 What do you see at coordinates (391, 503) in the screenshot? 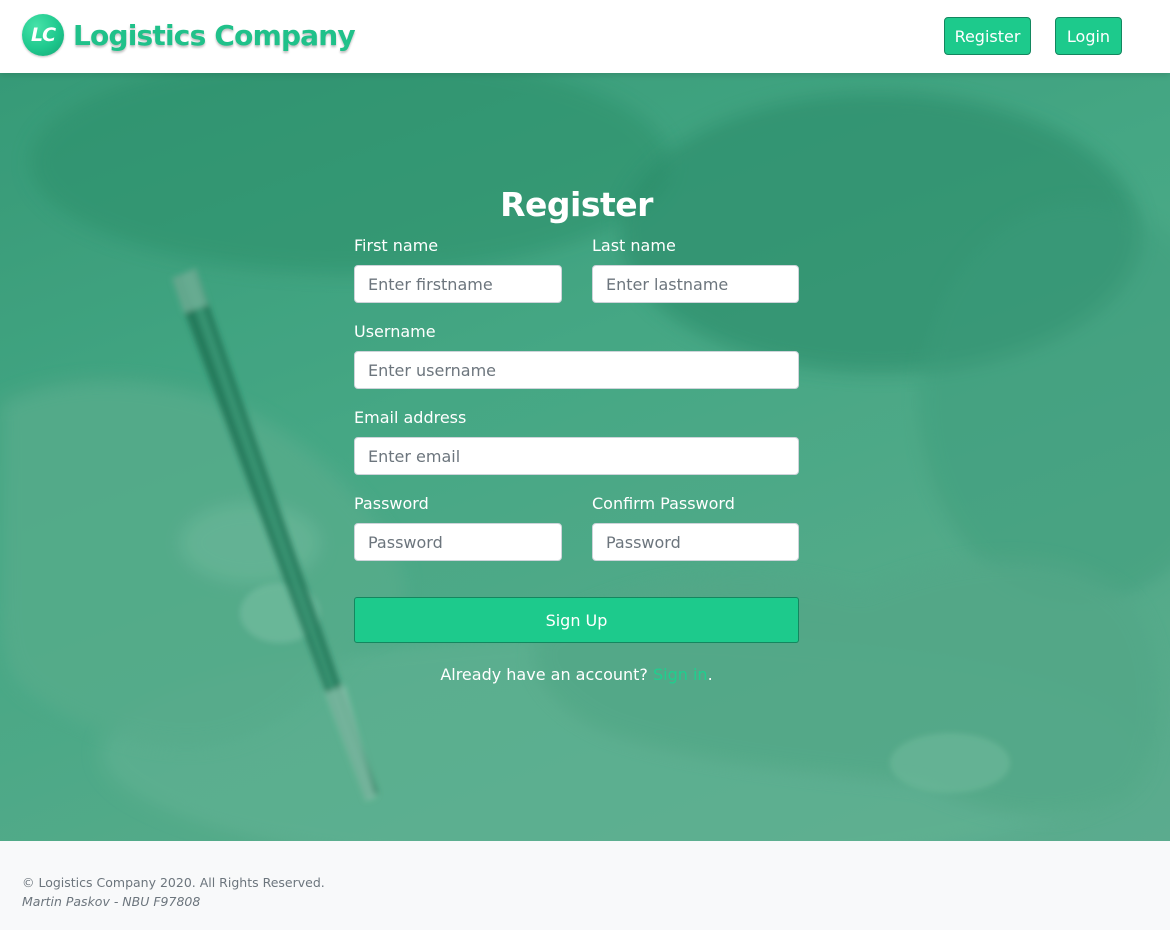
I see `password-label: Password` at bounding box center [391, 503].